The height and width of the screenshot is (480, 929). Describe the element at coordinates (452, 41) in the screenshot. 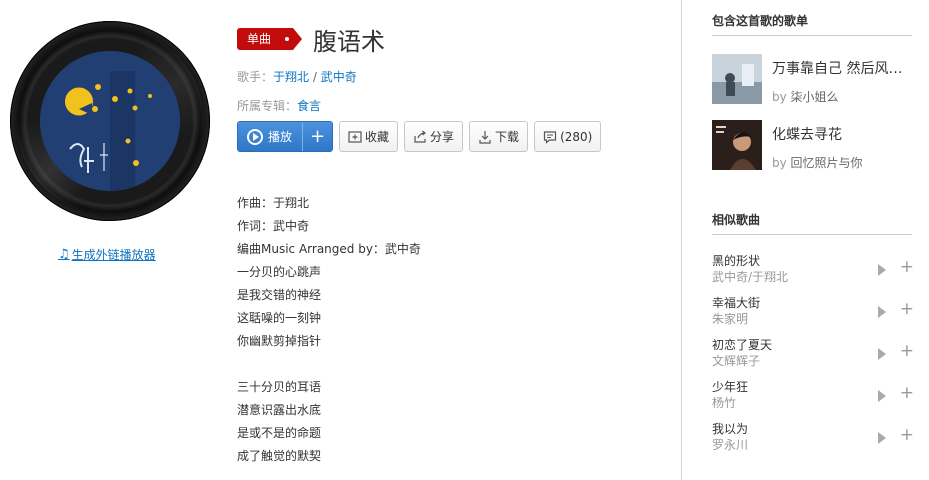

I see `title-row: 单曲 腹语术` at that location.